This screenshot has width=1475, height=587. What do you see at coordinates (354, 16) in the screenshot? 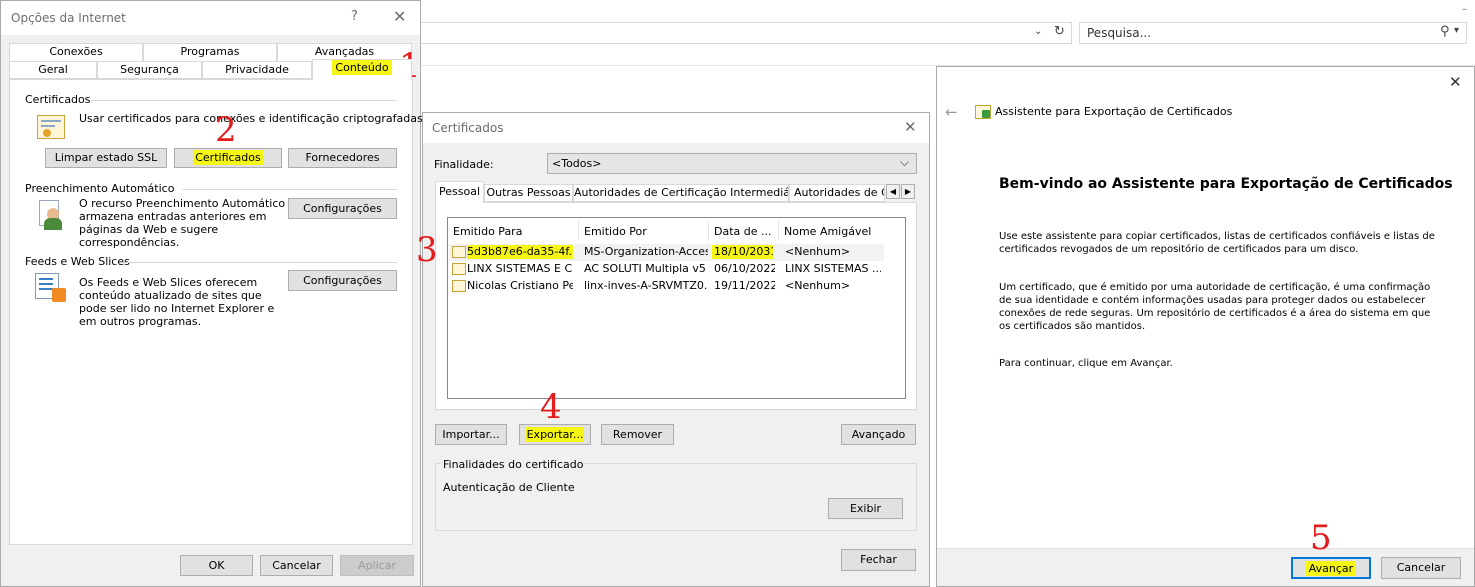
I see `help-button: ?` at bounding box center [354, 16].